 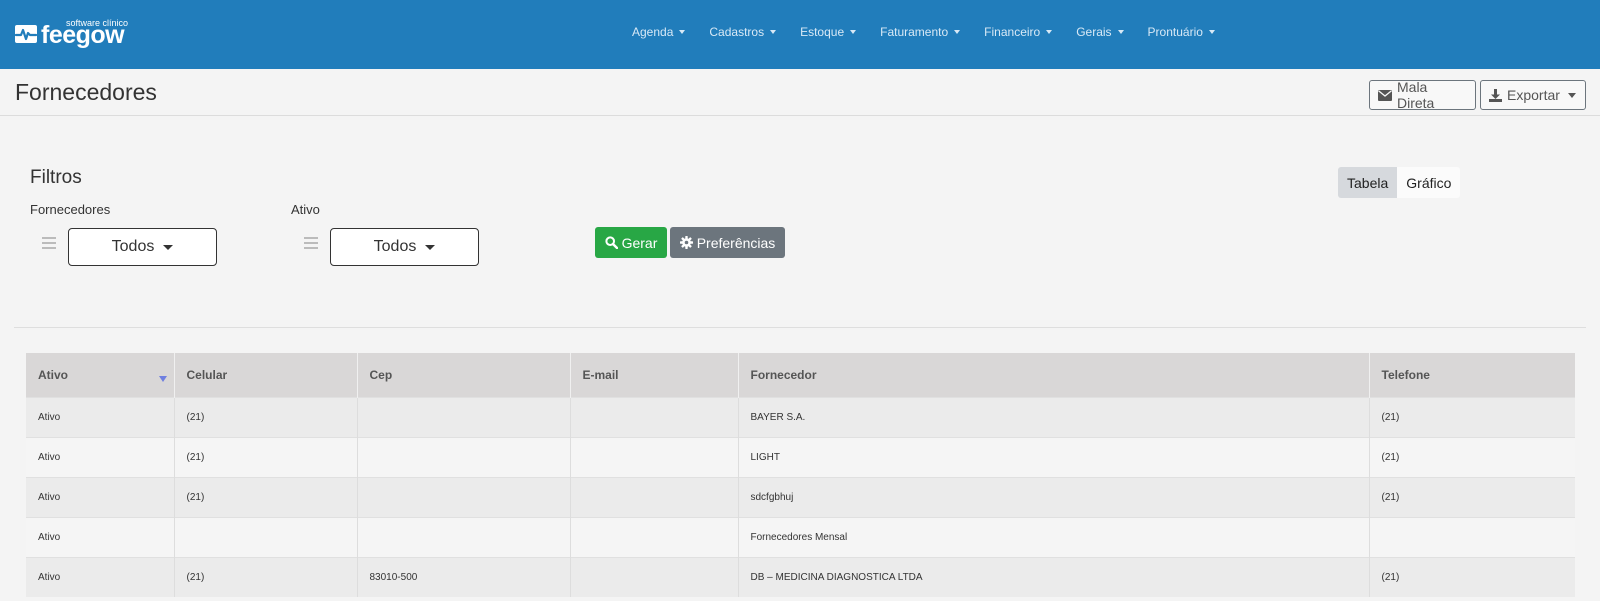 What do you see at coordinates (207, 374) in the screenshot?
I see `column-header-label: Celular` at bounding box center [207, 374].